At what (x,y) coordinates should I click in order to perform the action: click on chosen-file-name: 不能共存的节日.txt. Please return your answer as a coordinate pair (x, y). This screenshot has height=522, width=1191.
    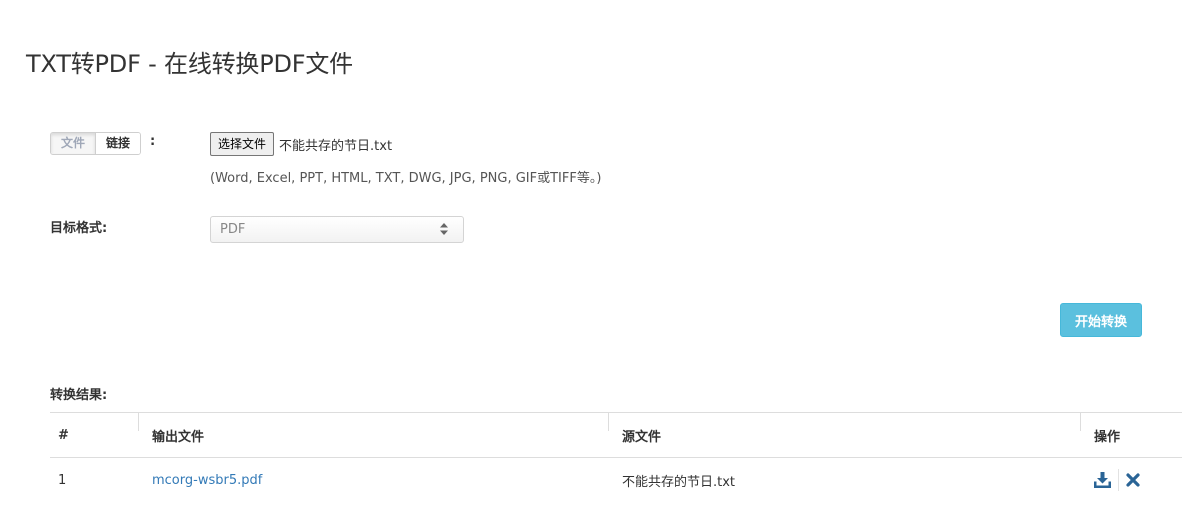
    Looking at the image, I should click on (336, 146).